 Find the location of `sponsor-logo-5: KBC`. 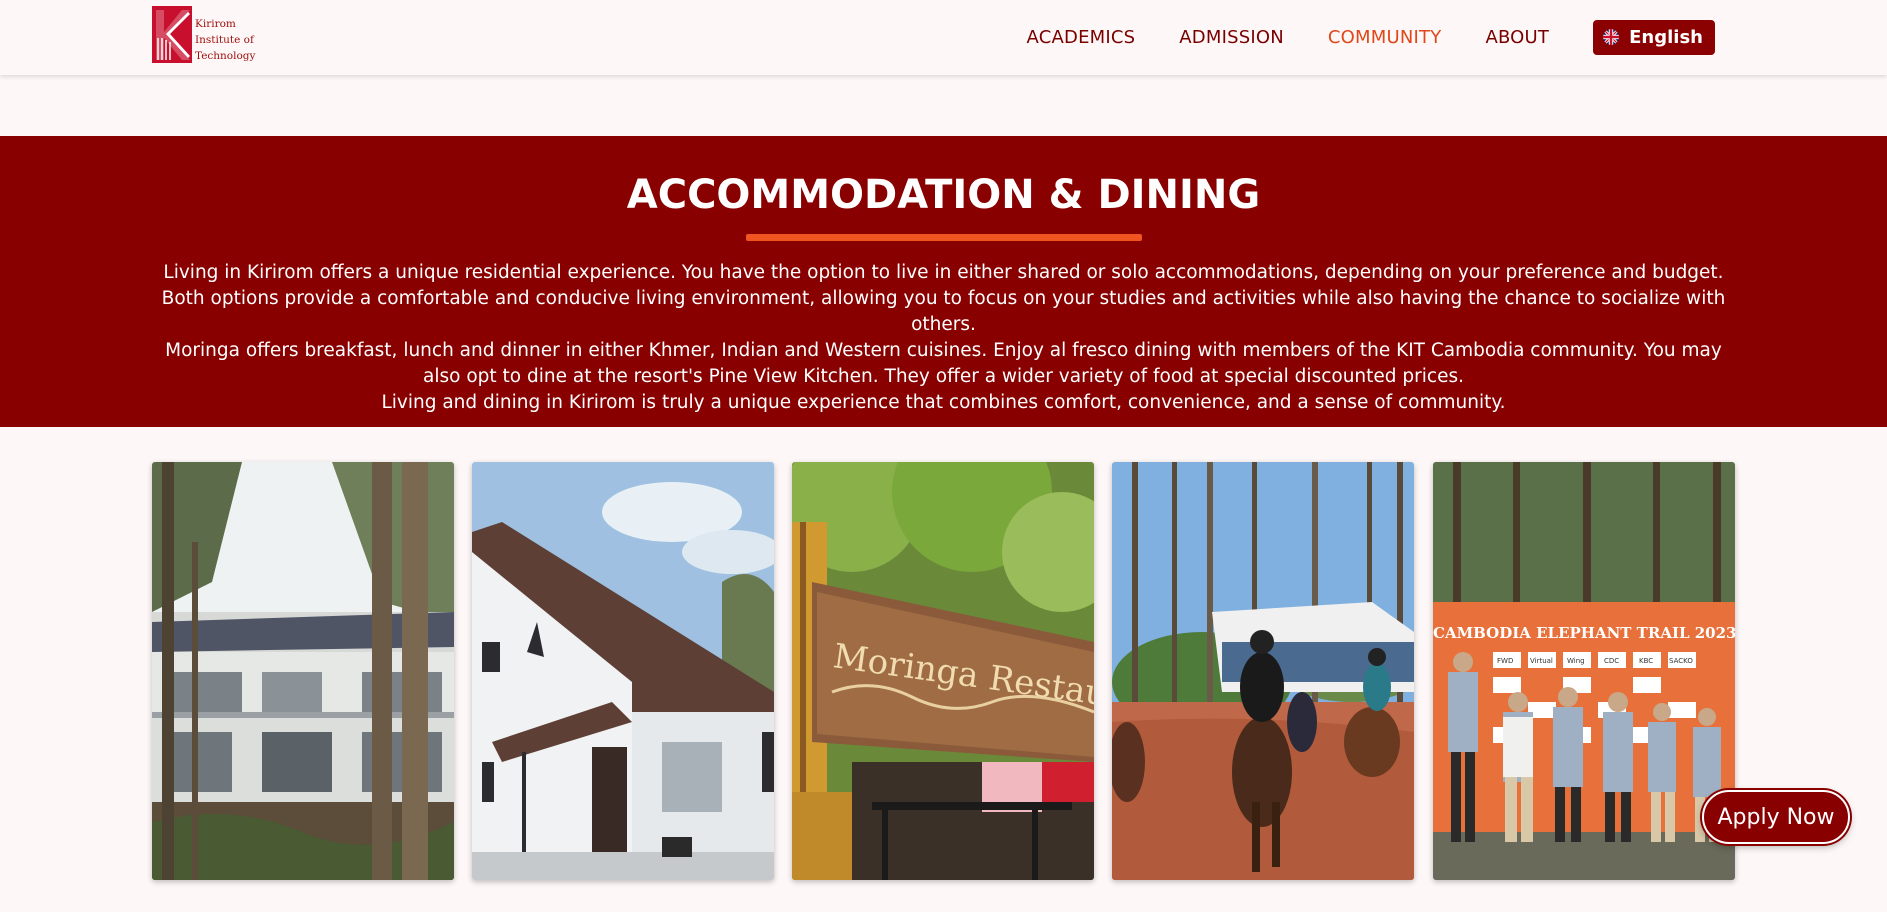

sponsor-logo-5: KBC is located at coordinates (1646, 661).